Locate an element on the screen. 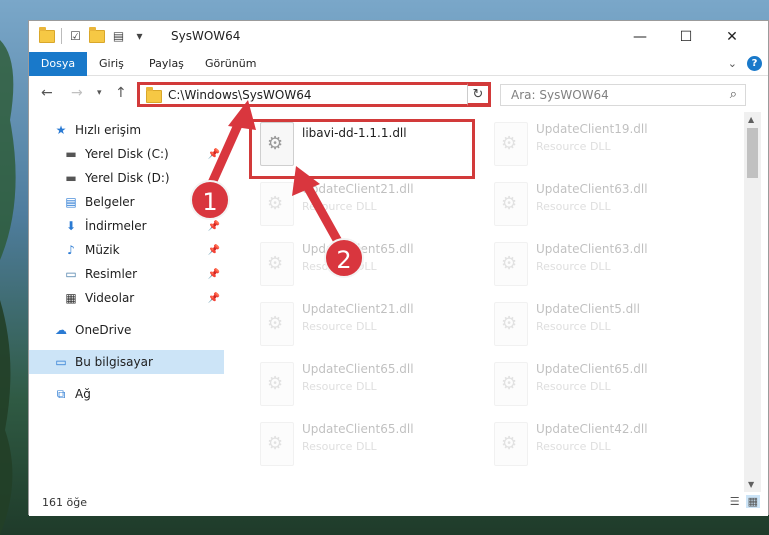 The height and width of the screenshot is (535, 769). tab-view: Görünüm is located at coordinates (230, 64).